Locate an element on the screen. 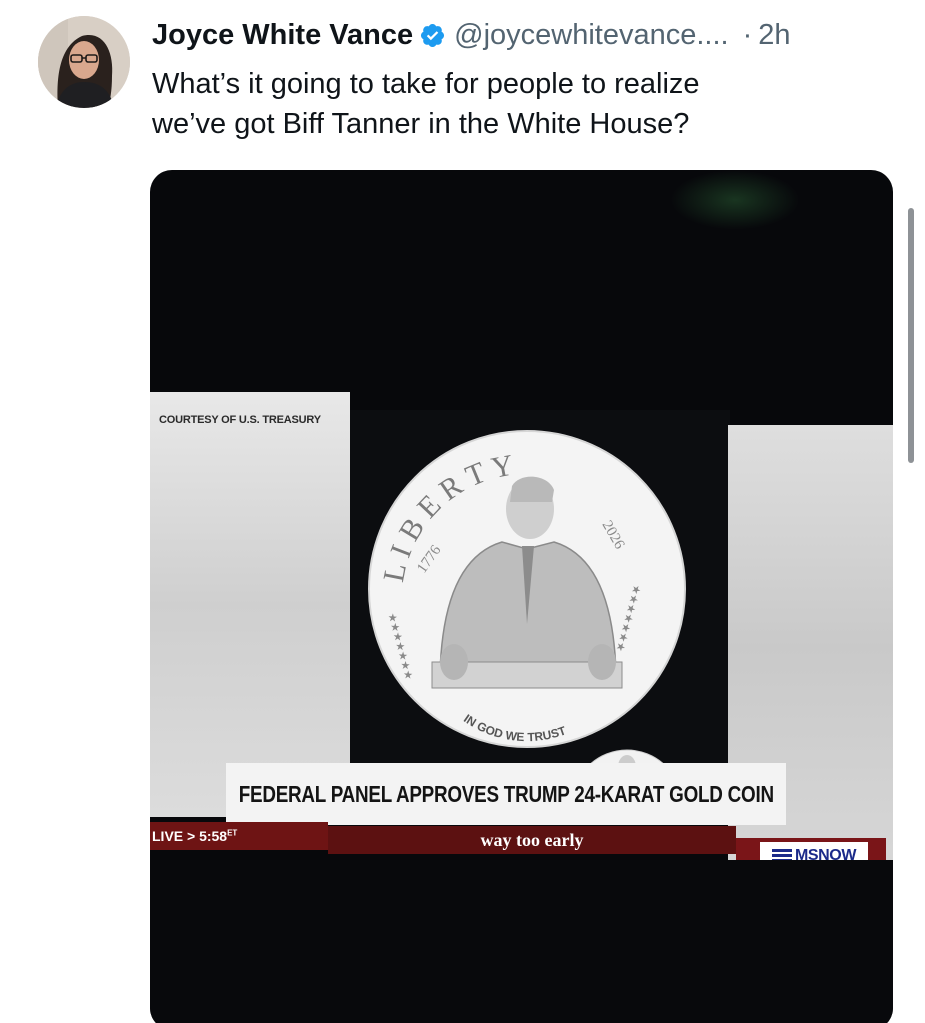 Image resolution: width=925 pixels, height=1023 pixels. show-name: way too early is located at coordinates (532, 839).